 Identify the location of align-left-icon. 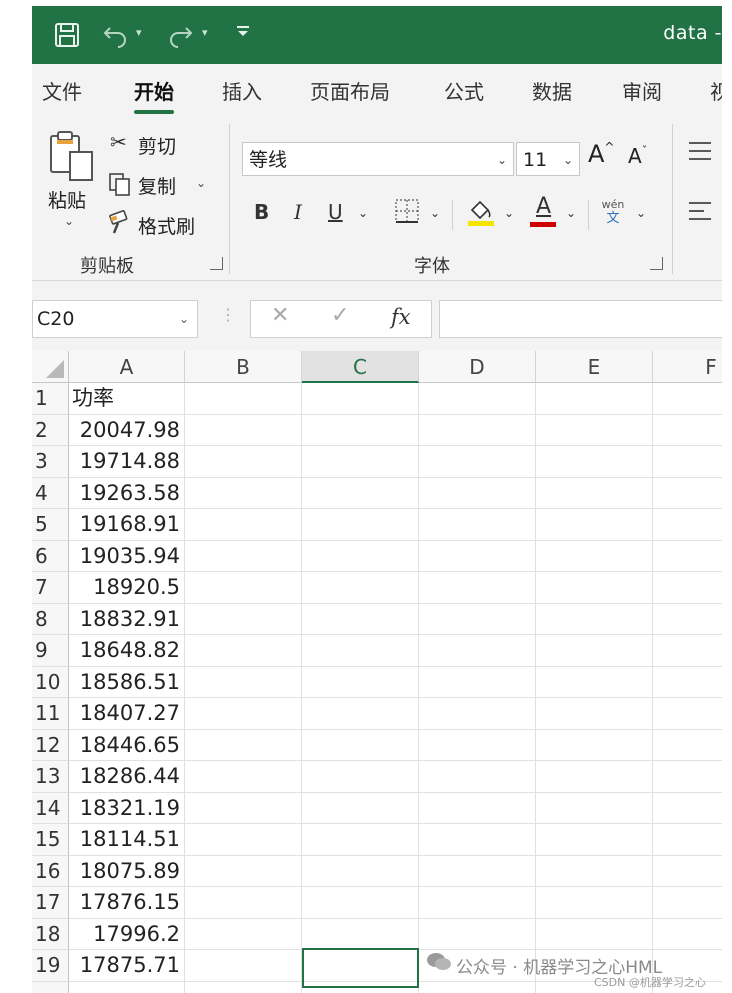
(700, 213).